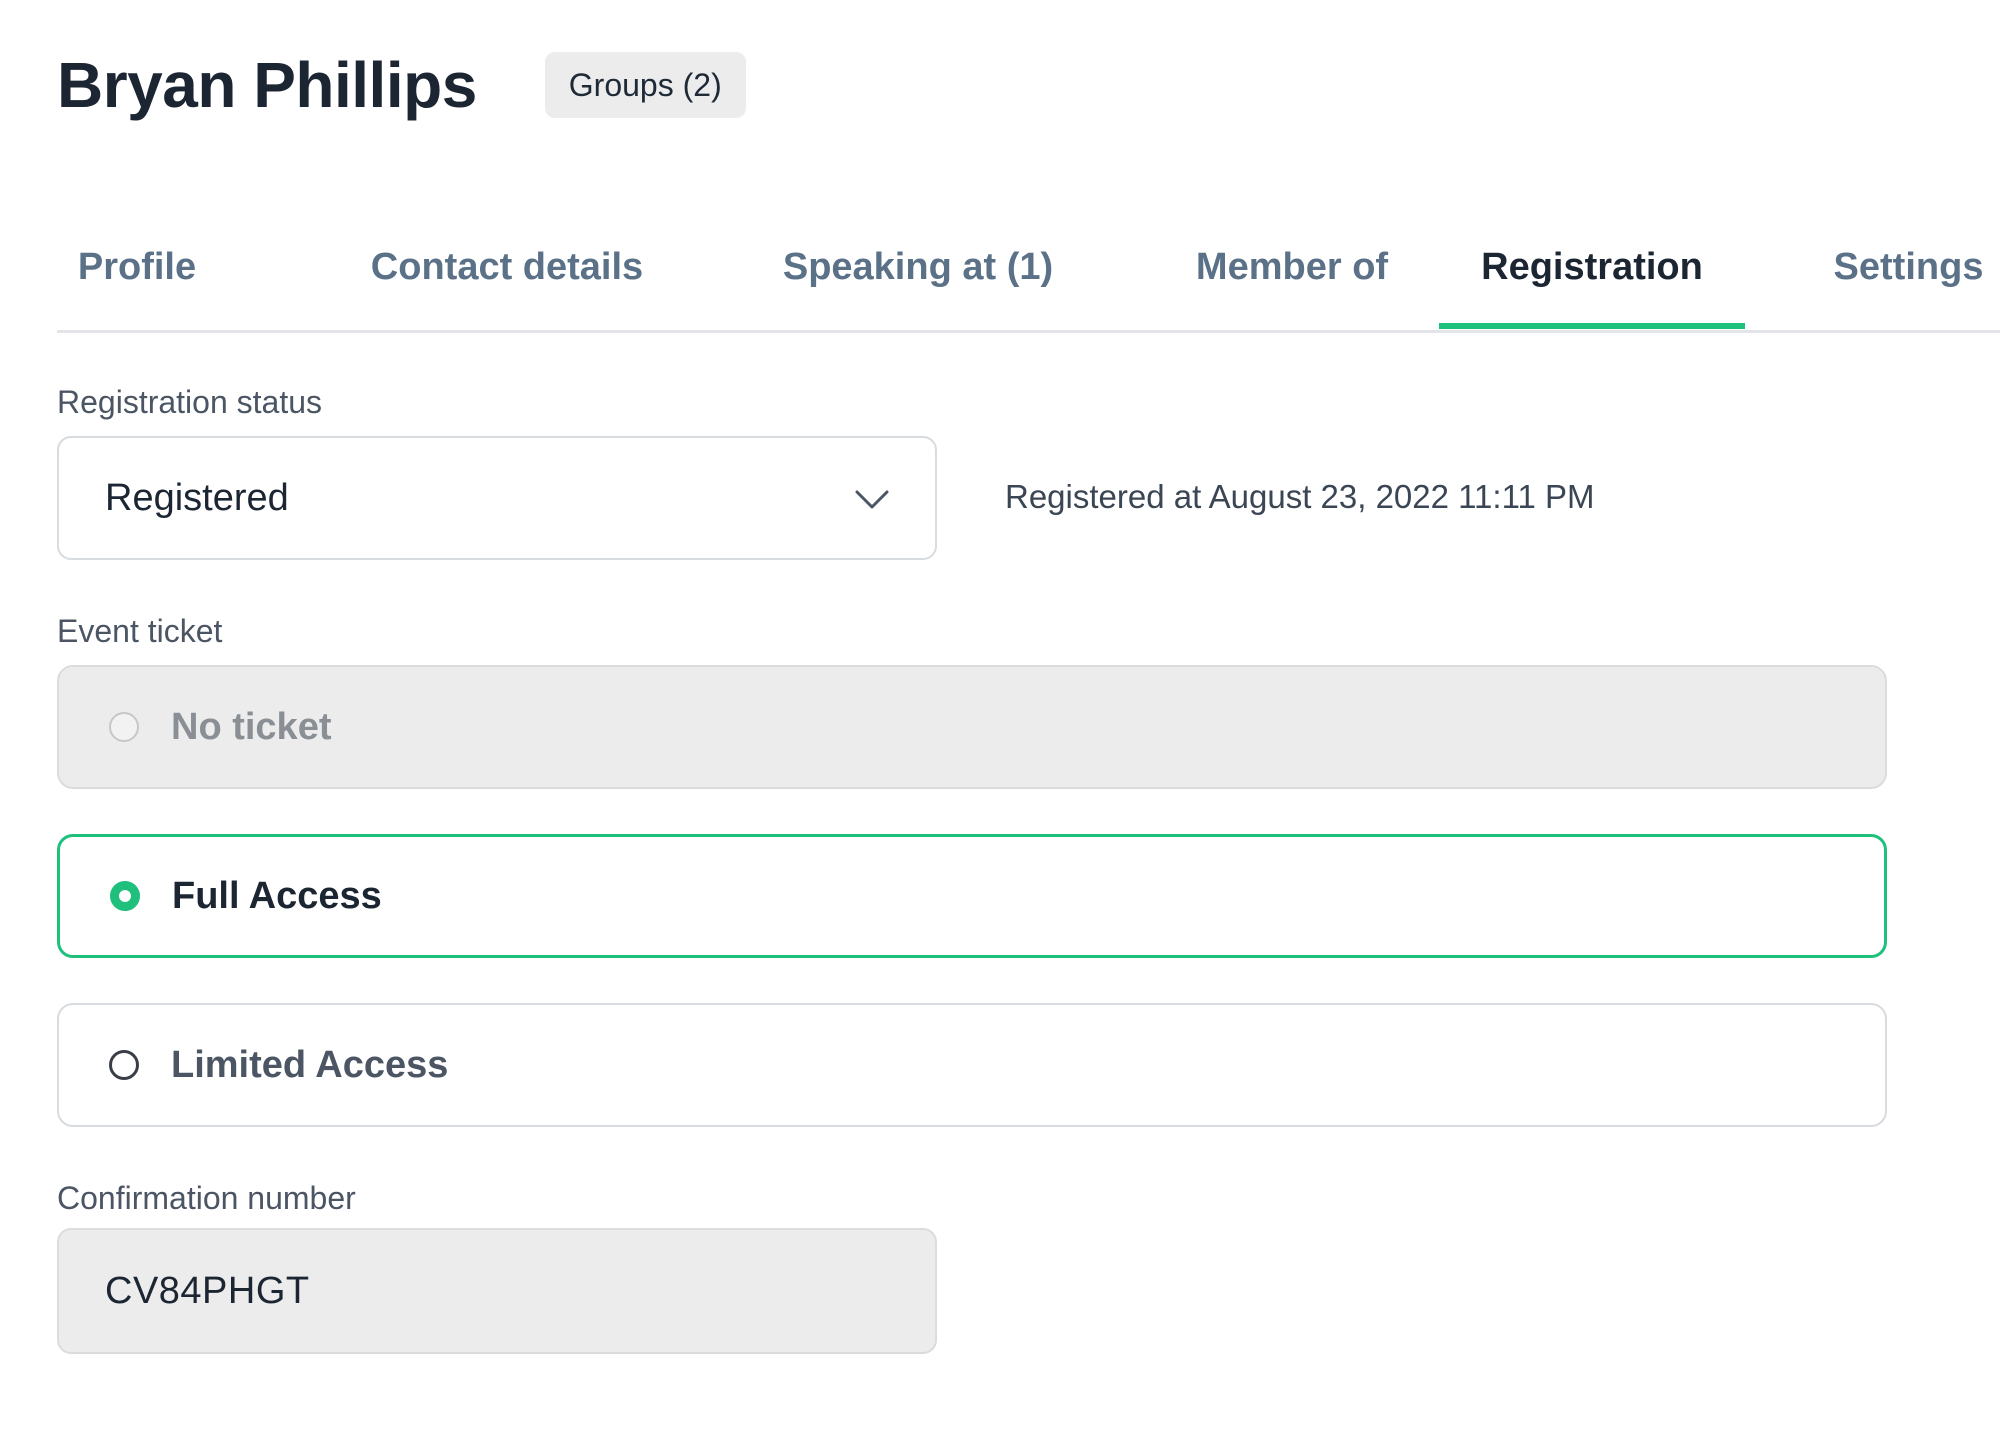 This screenshot has width=2000, height=1448. Describe the element at coordinates (497, 1291) in the screenshot. I see `confirmation-number-field: CV84PHGT` at that location.